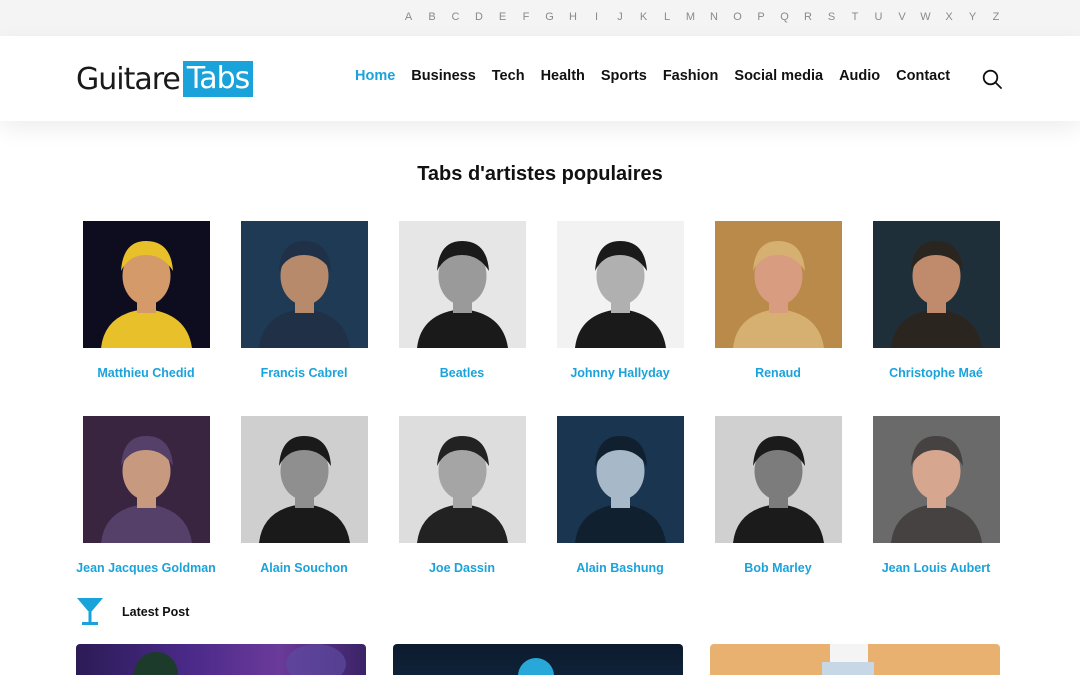 The height and width of the screenshot is (675, 1080). I want to click on site-logo: Guitare Tabs, so click(165, 79).